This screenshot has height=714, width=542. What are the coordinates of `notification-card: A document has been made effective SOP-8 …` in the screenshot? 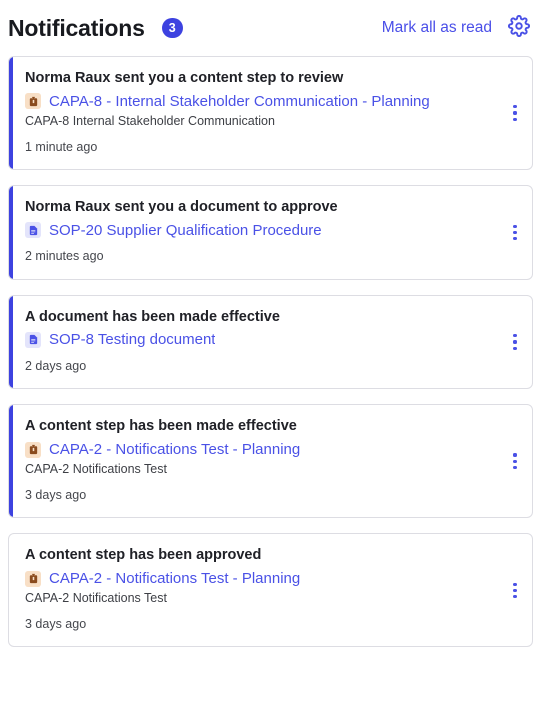 It's located at (270, 342).